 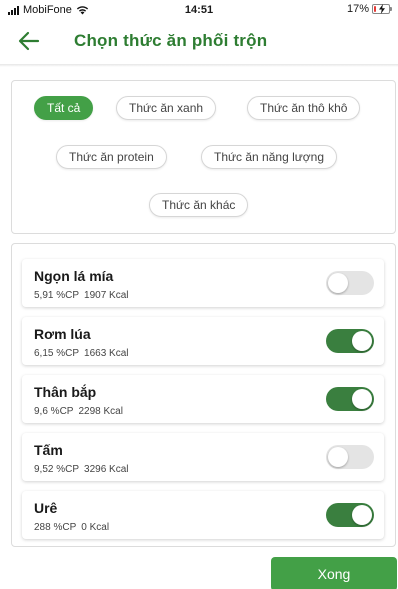 What do you see at coordinates (203, 515) in the screenshot?
I see `food-item: Urê 288 %CP 0 Kcal` at bounding box center [203, 515].